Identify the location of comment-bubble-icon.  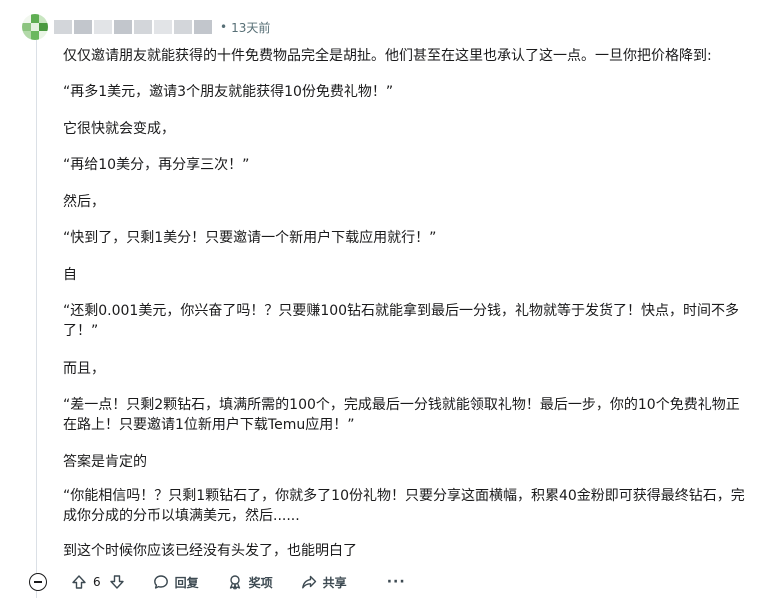
(160, 582).